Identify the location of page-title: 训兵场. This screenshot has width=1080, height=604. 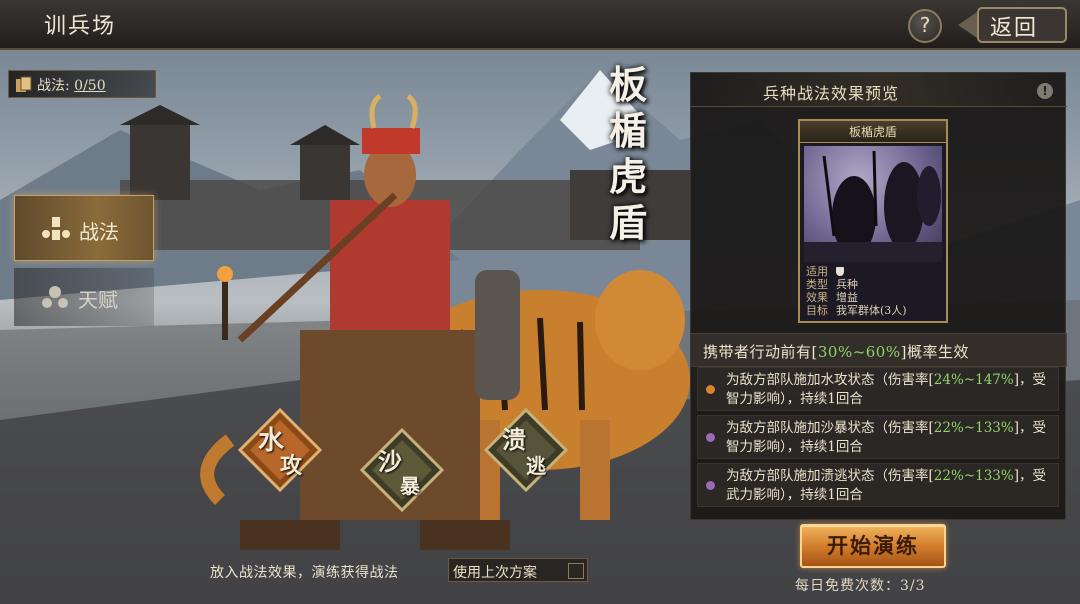
(80, 26).